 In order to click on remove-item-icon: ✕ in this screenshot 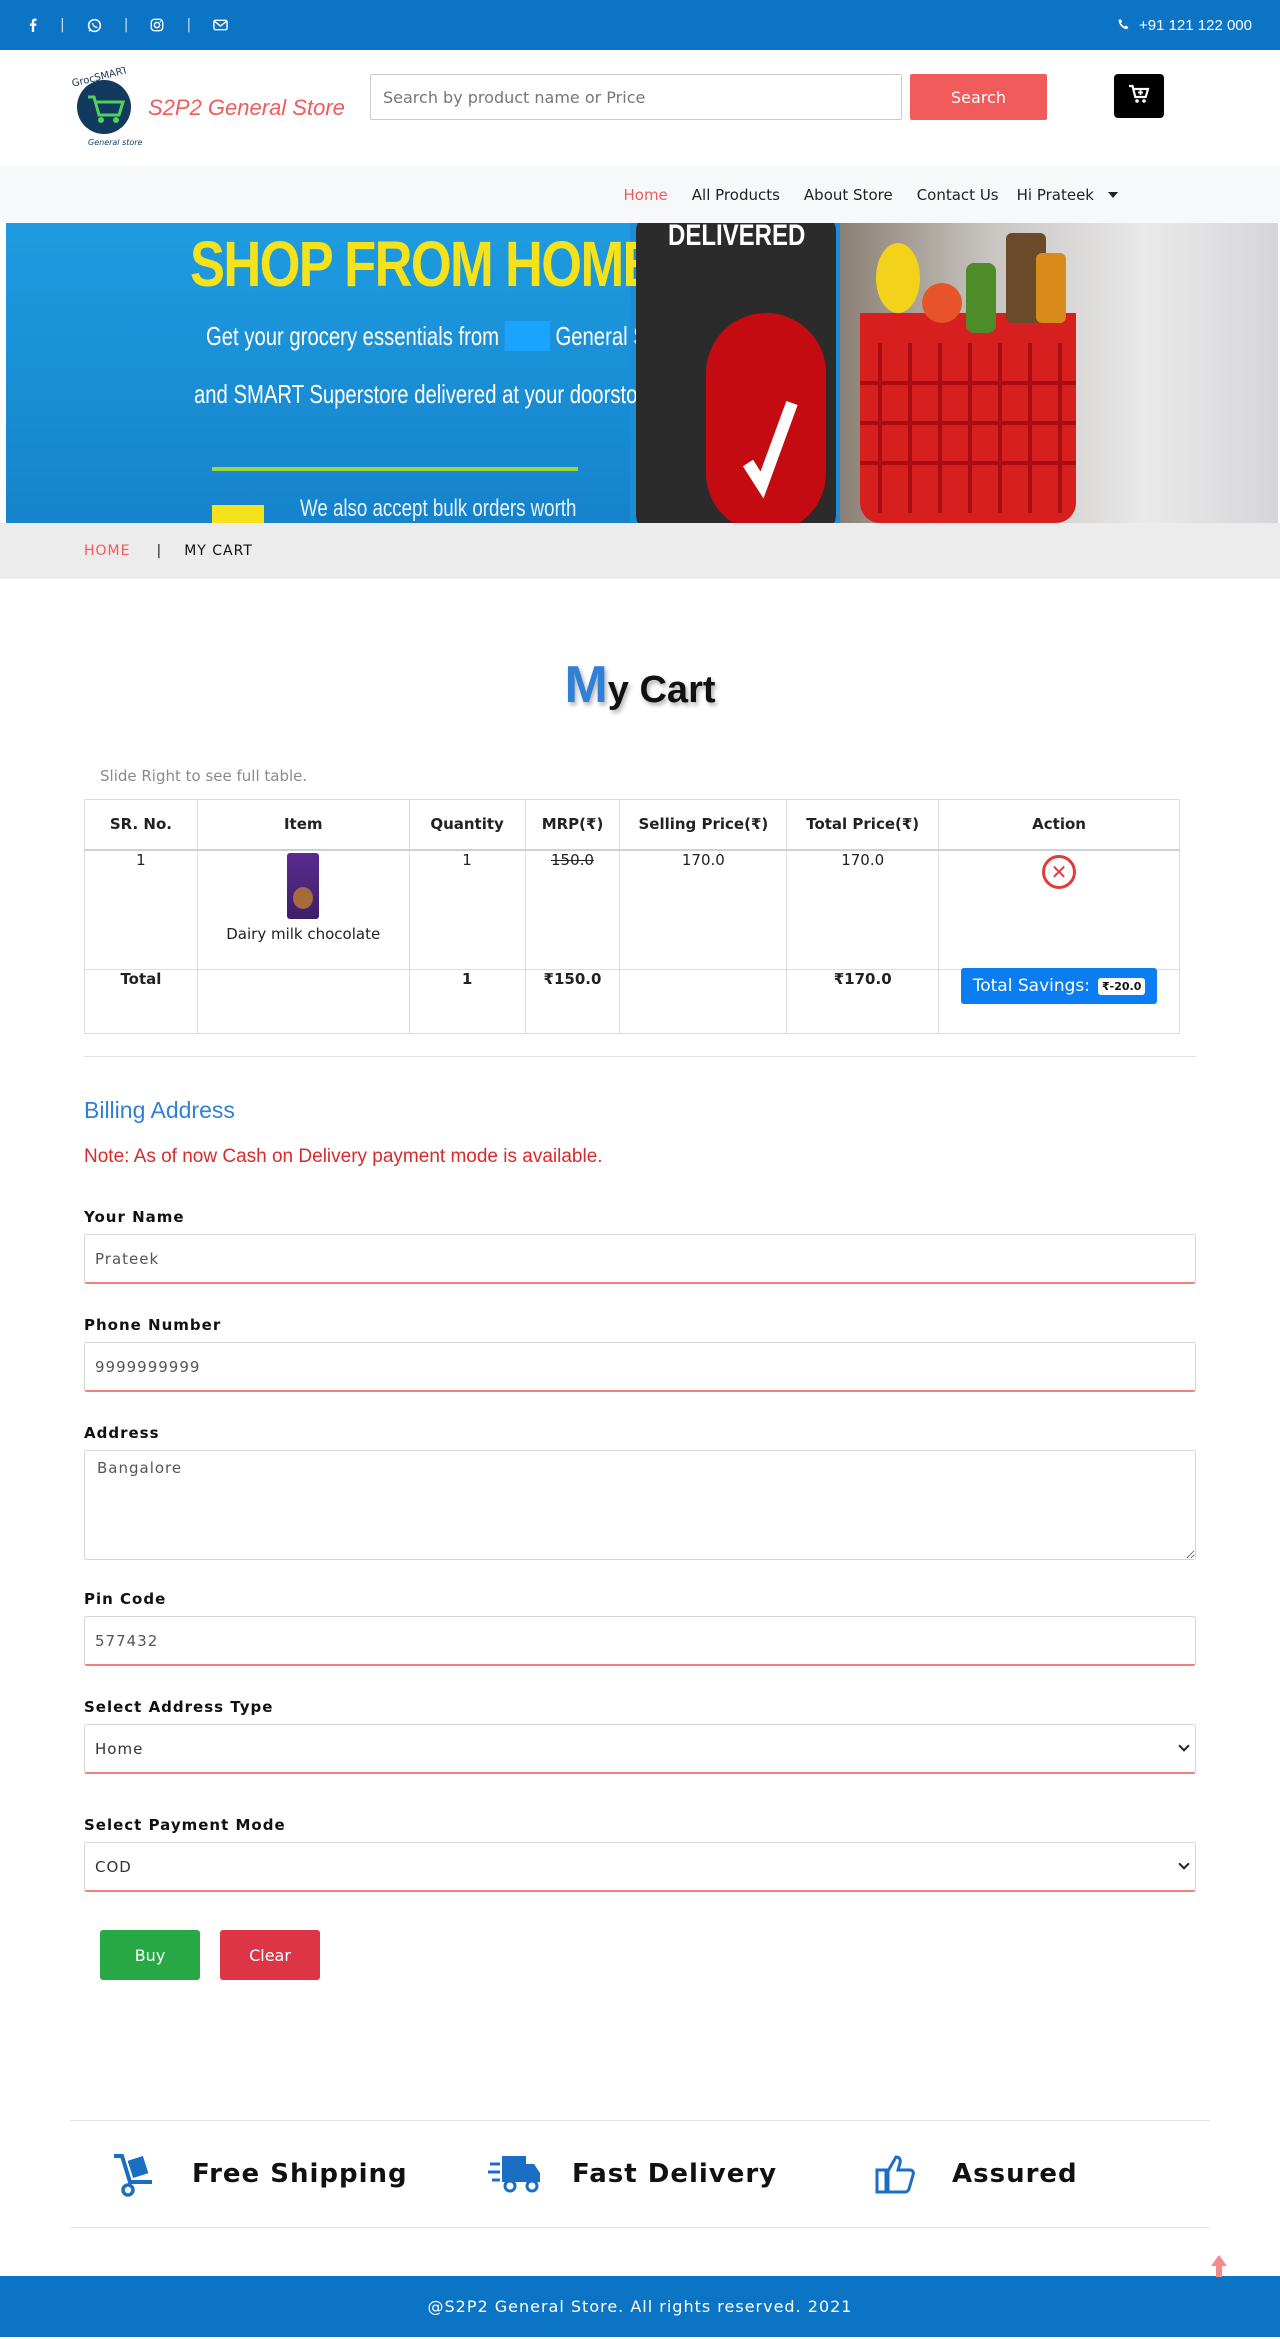, I will do `click(1059, 871)`.